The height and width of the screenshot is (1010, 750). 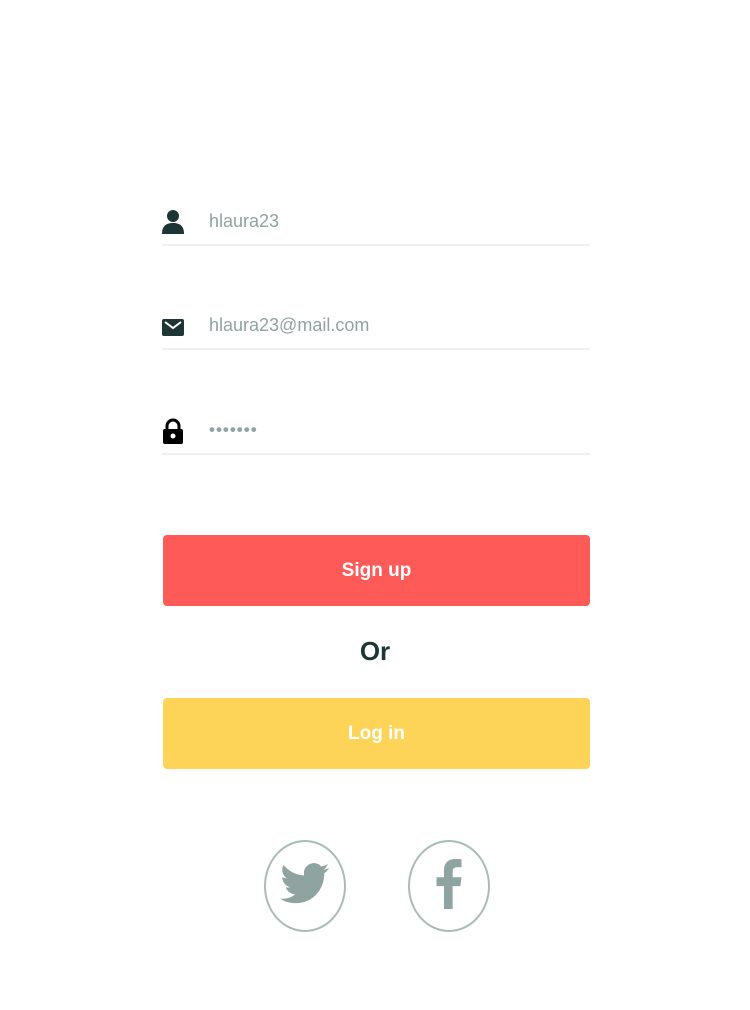 I want to click on user-icon, so click(x=173, y=222).